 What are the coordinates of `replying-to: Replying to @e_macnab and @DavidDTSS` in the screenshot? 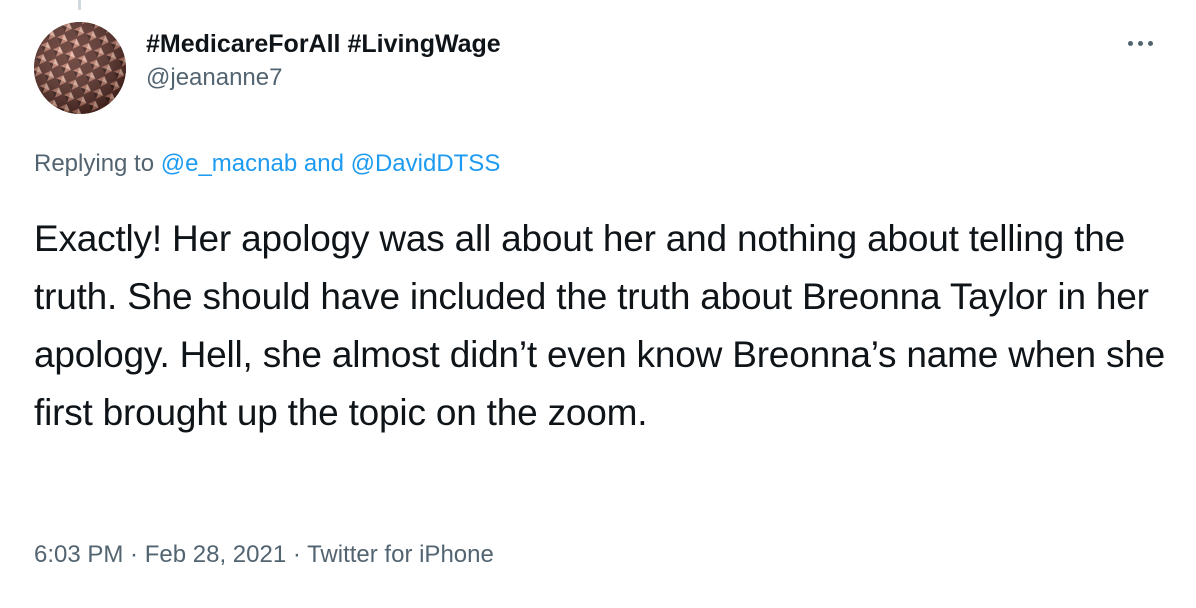 It's located at (267, 164).